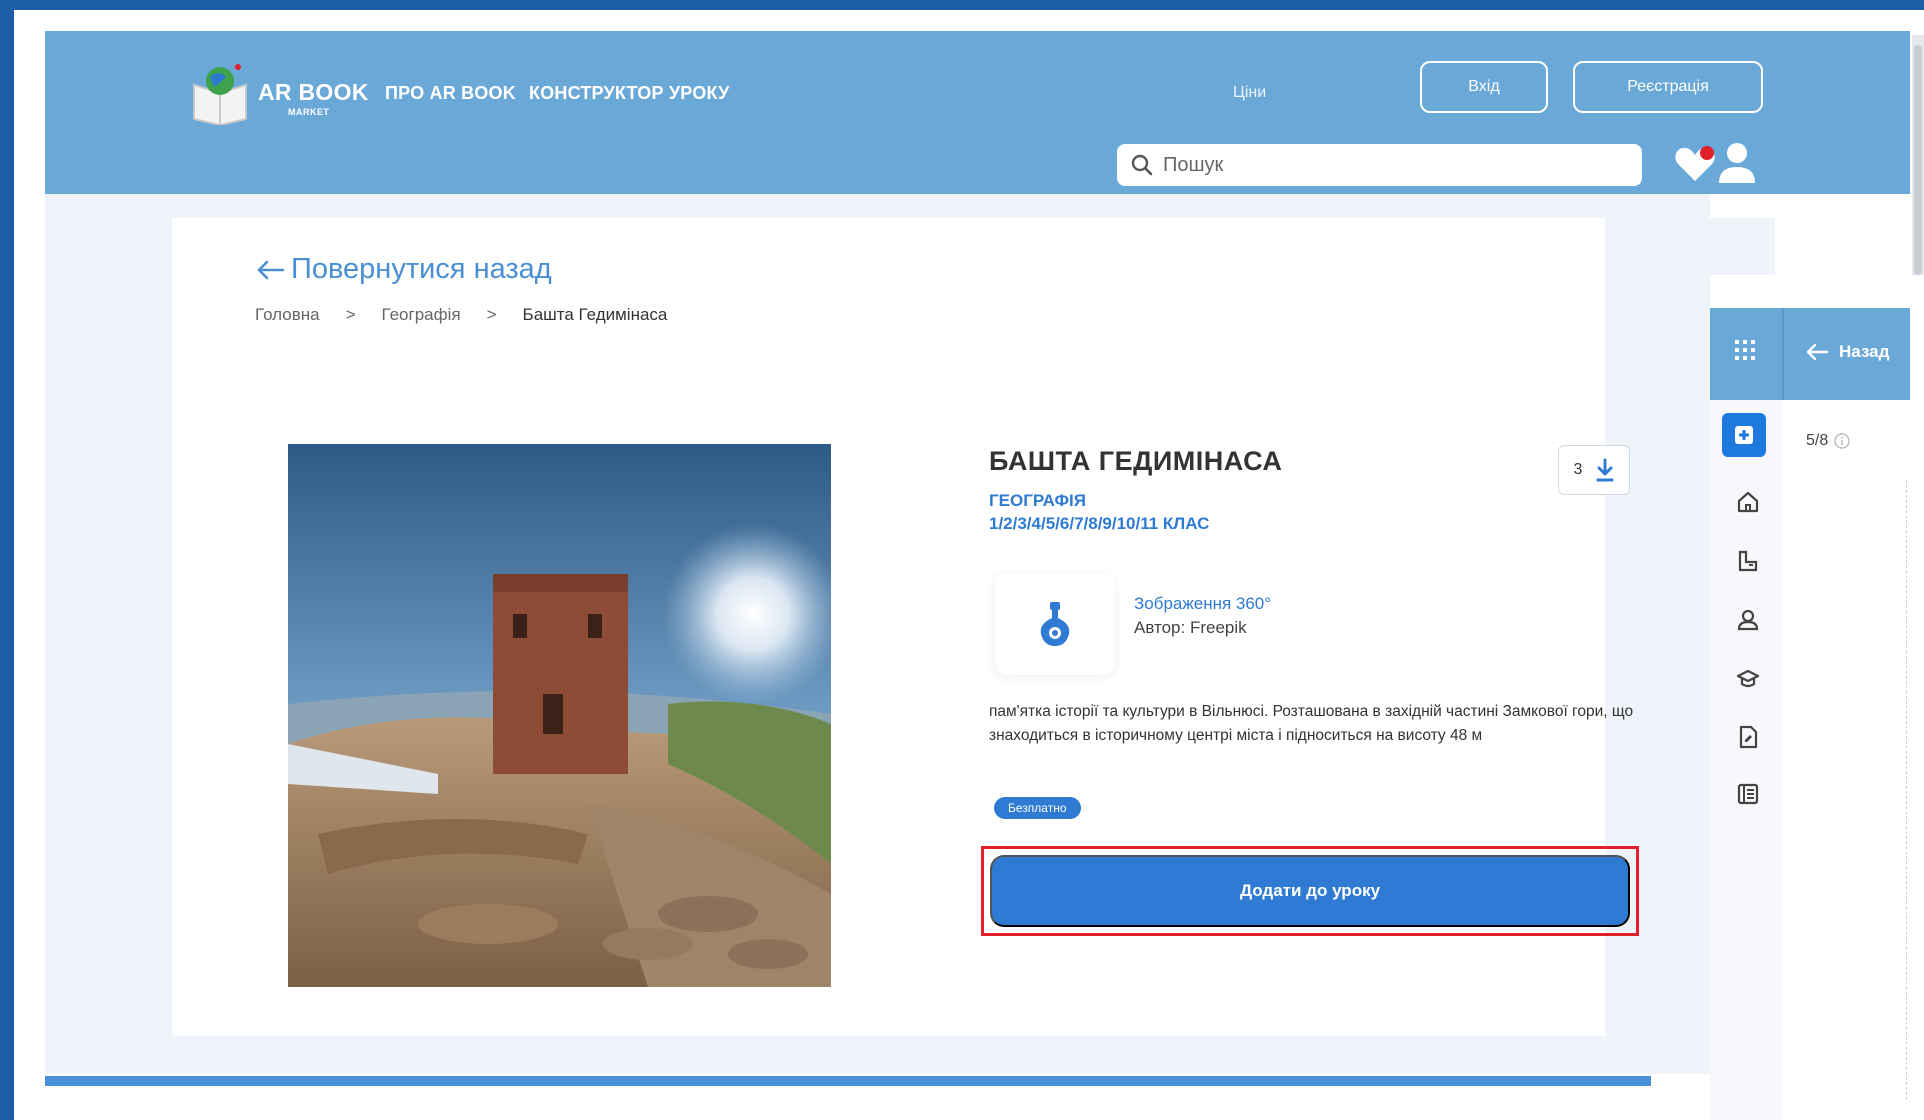 The image size is (1924, 1120). I want to click on plus-square-icon, so click(1744, 435).